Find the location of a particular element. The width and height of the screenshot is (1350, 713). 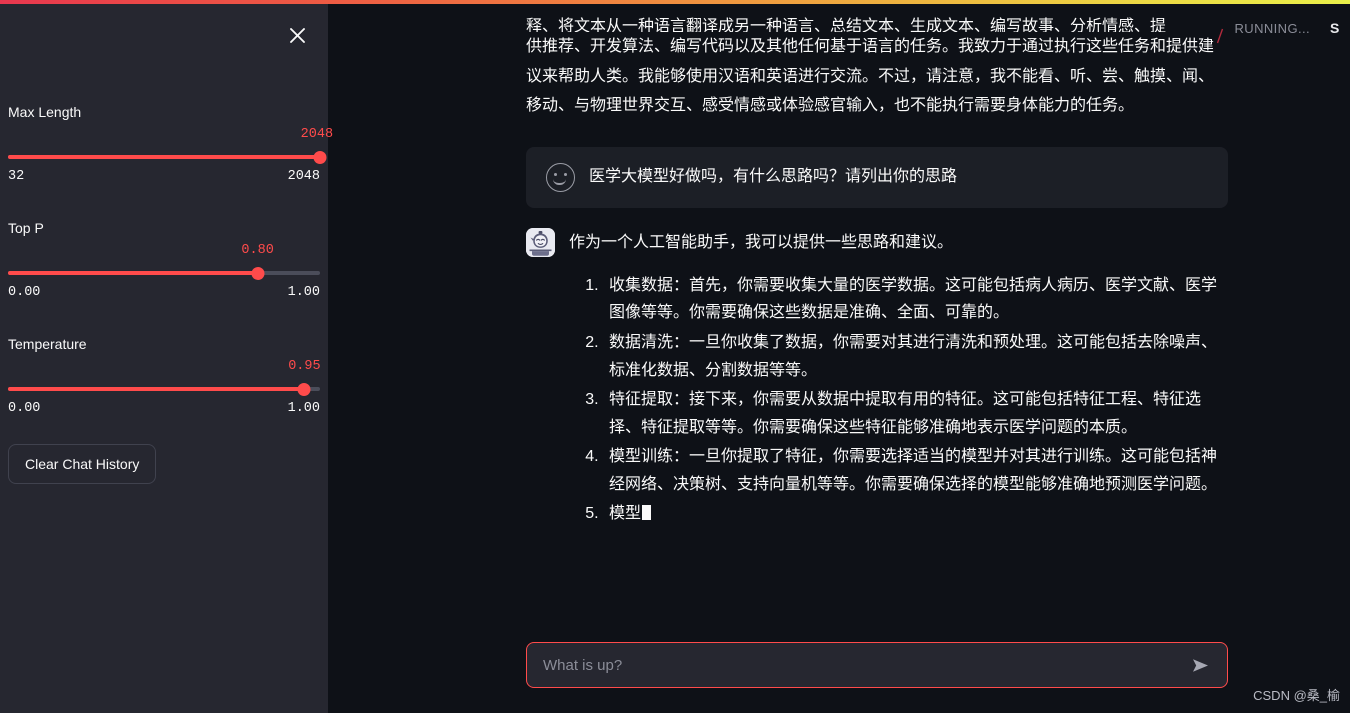

max-length-fill is located at coordinates (164, 157).